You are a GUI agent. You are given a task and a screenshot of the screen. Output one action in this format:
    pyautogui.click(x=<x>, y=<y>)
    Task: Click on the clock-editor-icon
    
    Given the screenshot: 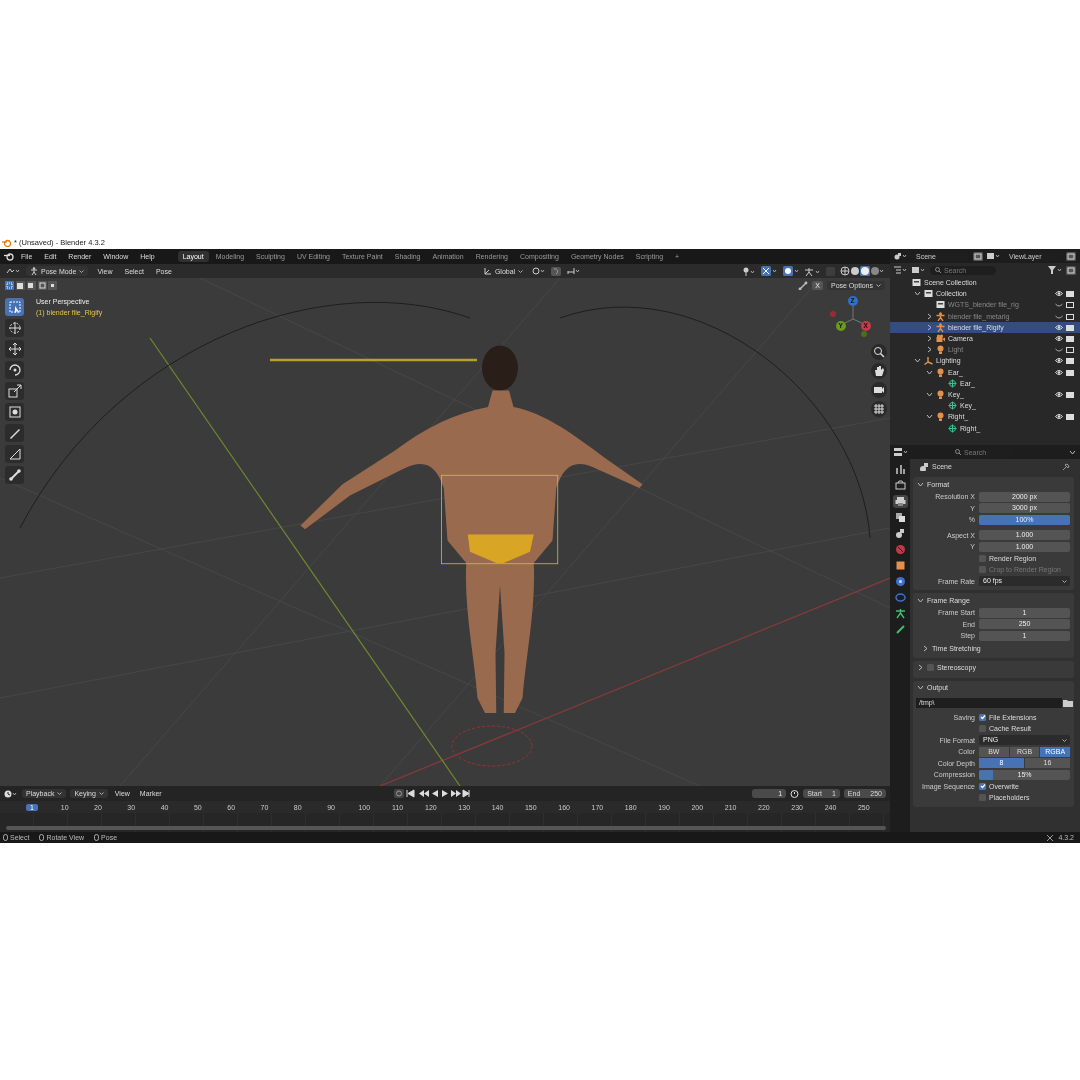 What is the action you would take?
    pyautogui.click(x=11, y=793)
    